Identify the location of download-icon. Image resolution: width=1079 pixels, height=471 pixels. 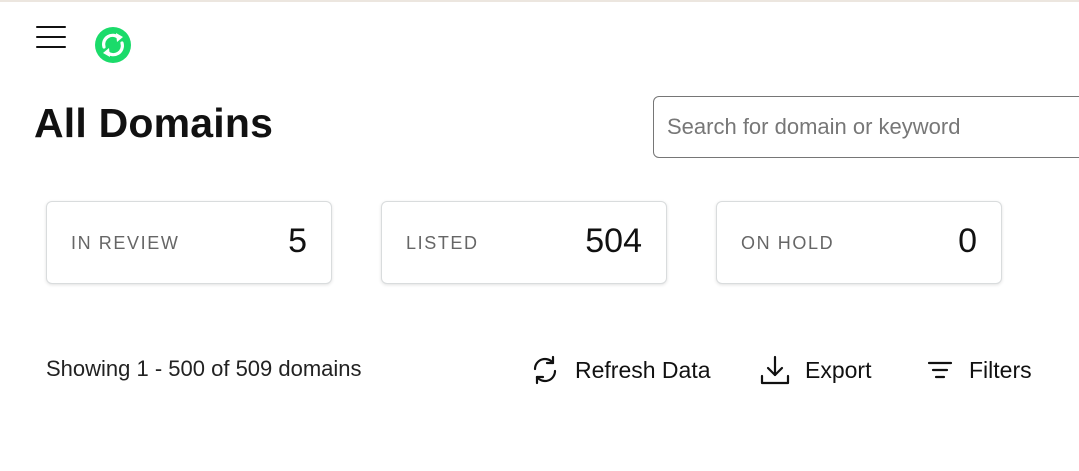
(775, 370).